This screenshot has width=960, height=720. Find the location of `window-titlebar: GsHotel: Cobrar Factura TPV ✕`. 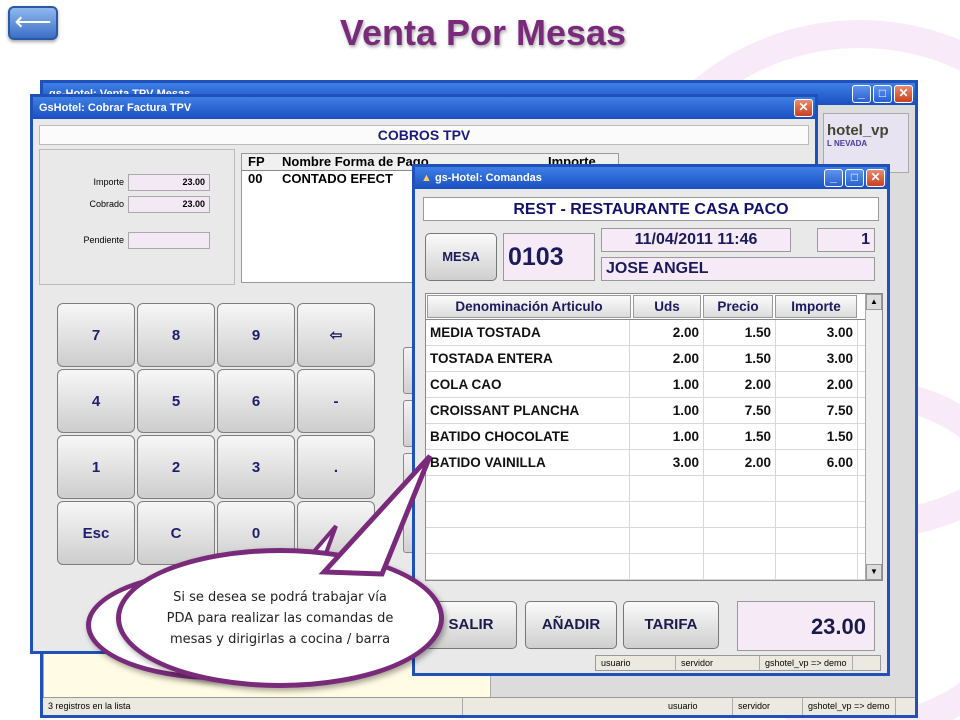

window-titlebar: GsHotel: Cobrar Factura TPV ✕ is located at coordinates (424, 108).